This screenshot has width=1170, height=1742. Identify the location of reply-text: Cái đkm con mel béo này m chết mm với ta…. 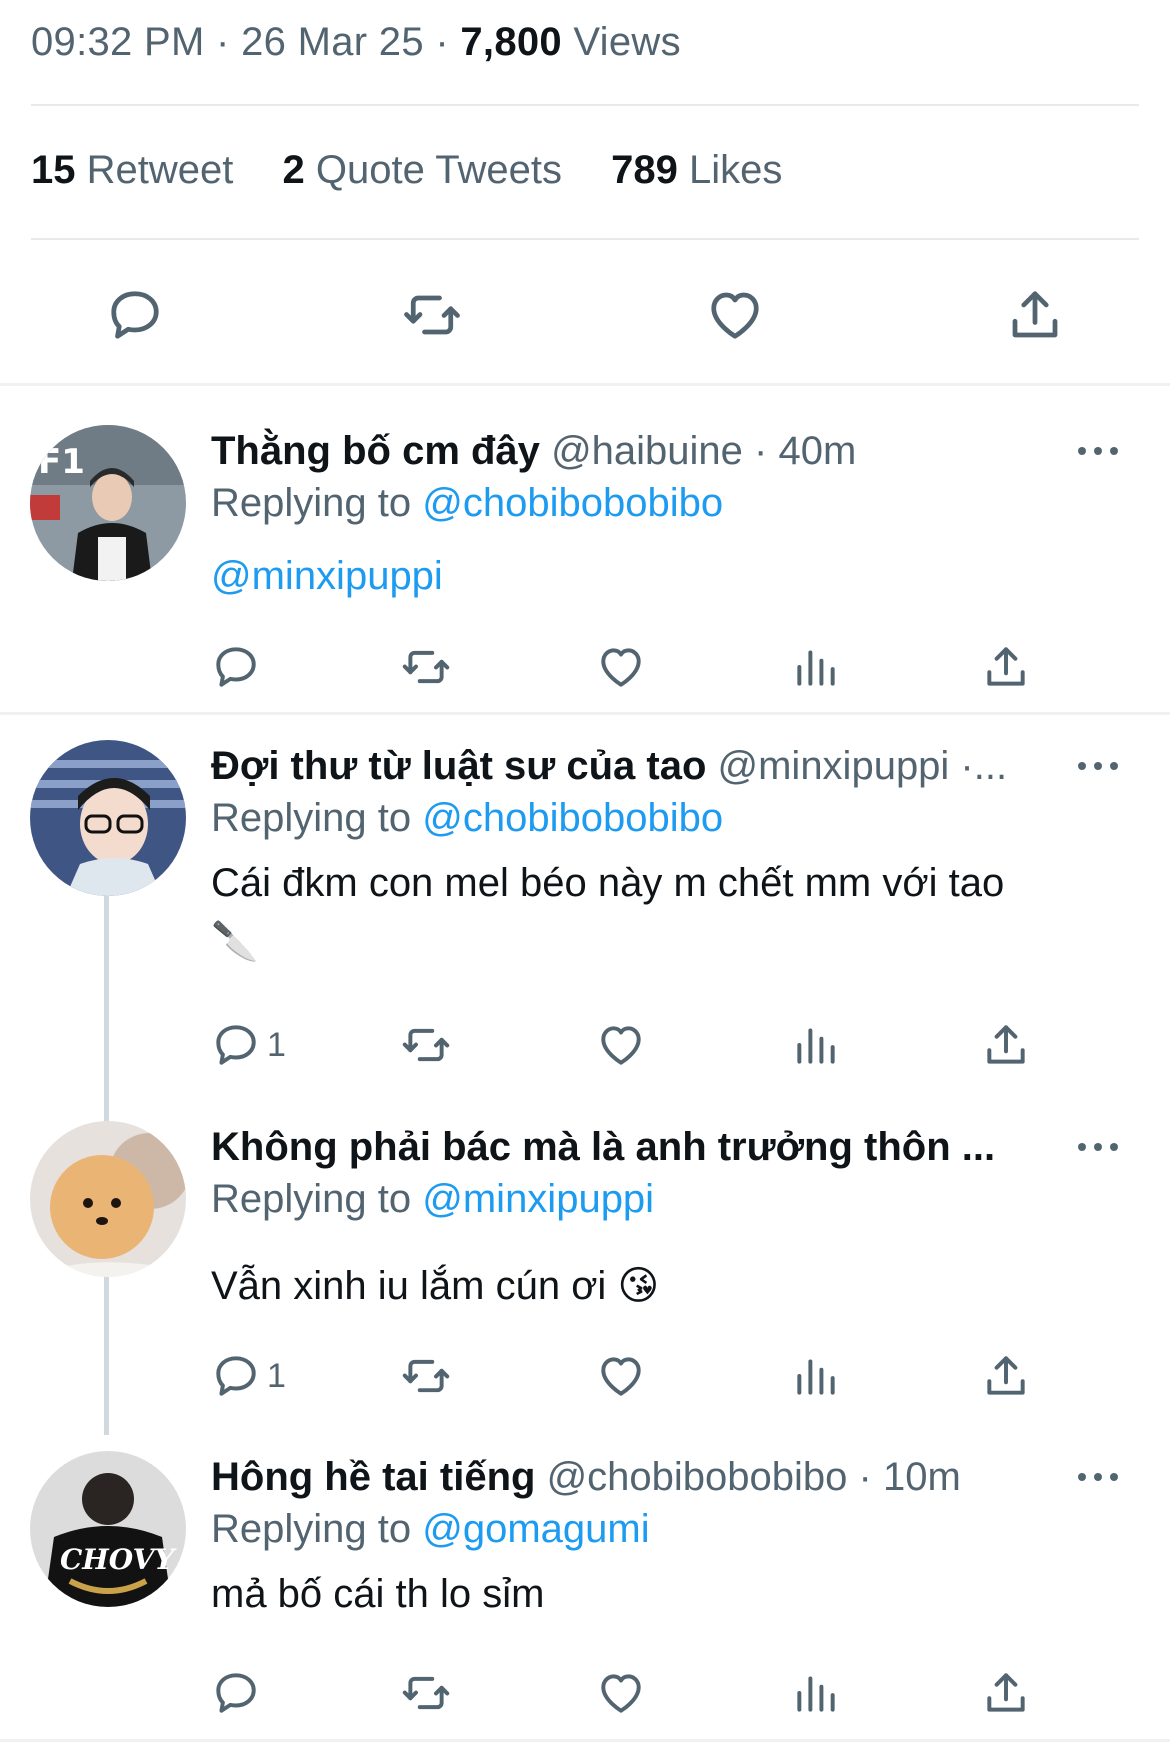
(651, 912).